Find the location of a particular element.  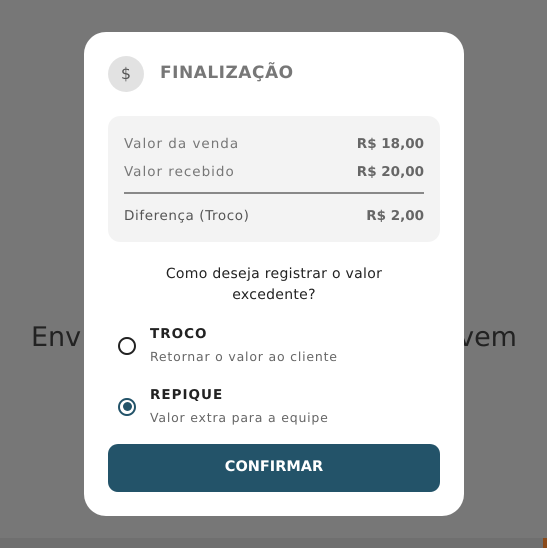

dollar-icon: $ is located at coordinates (126, 74).